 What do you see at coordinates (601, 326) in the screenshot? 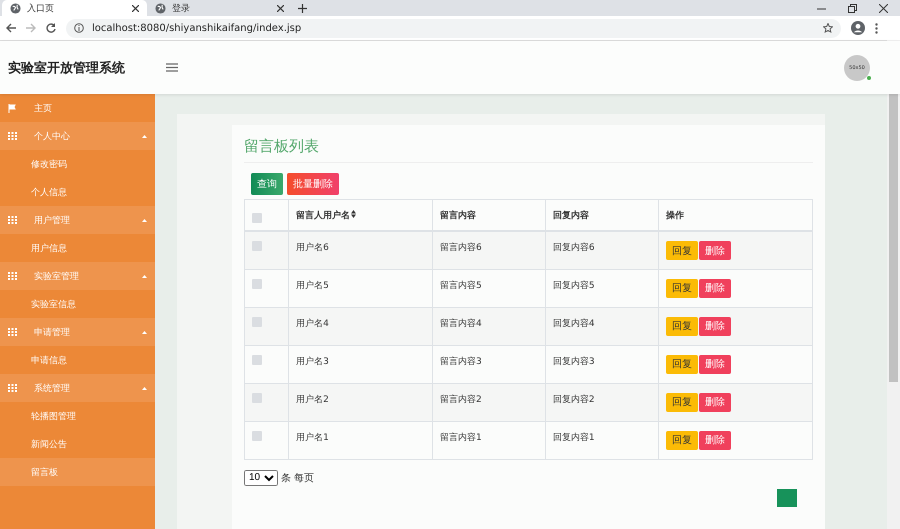
I see `table-cell: 回复内容4` at bounding box center [601, 326].